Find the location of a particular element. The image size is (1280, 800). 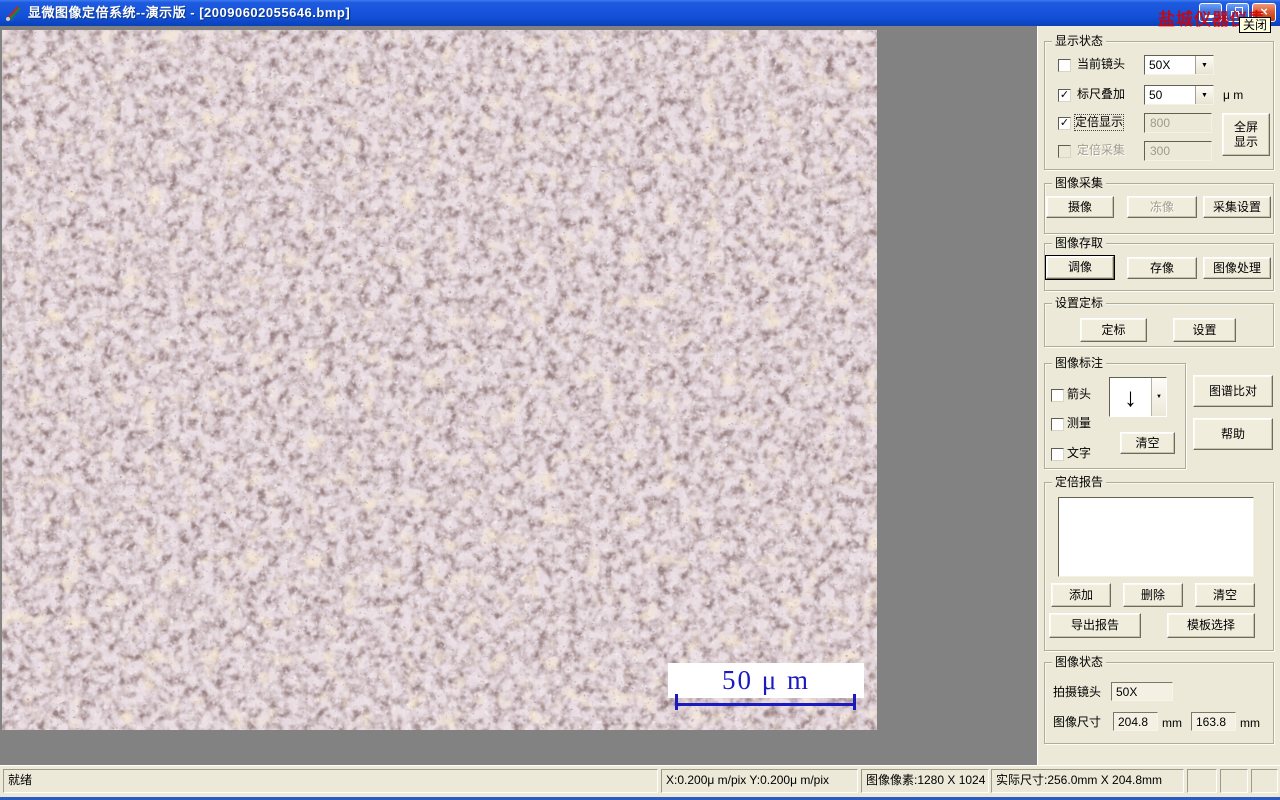

field-capture-lens: 50X is located at coordinates (1142, 691).